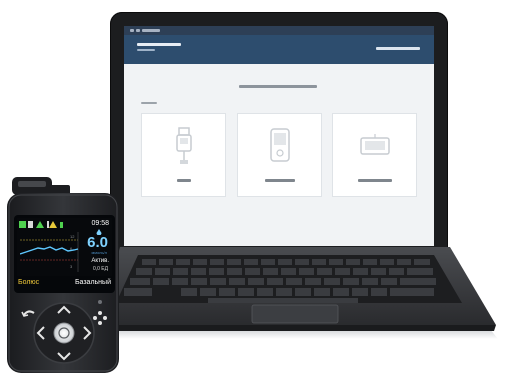 This screenshot has width=505, height=381. I want to click on connection-icon, so click(40, 224).